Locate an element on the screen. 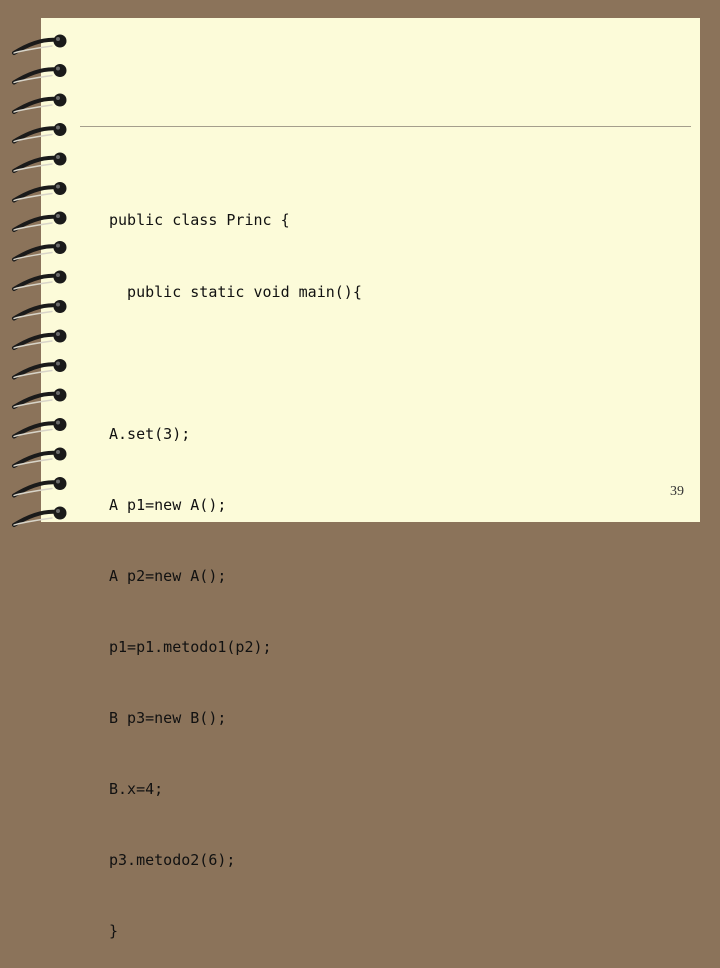 The height and width of the screenshot is (968, 720). code-line: p3.metodo2(6); is located at coordinates (172, 860).